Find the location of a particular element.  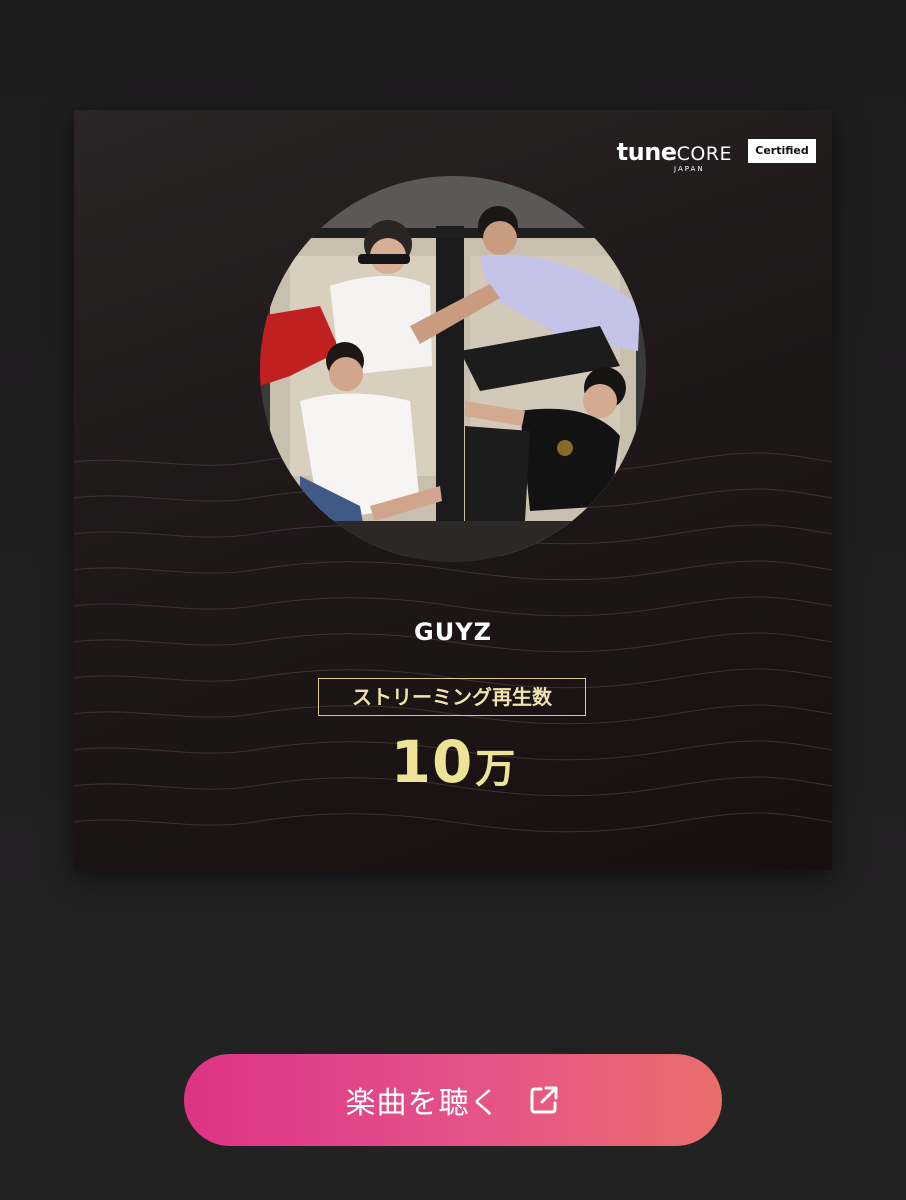

logo-tune-text: tune is located at coordinates (646, 152).